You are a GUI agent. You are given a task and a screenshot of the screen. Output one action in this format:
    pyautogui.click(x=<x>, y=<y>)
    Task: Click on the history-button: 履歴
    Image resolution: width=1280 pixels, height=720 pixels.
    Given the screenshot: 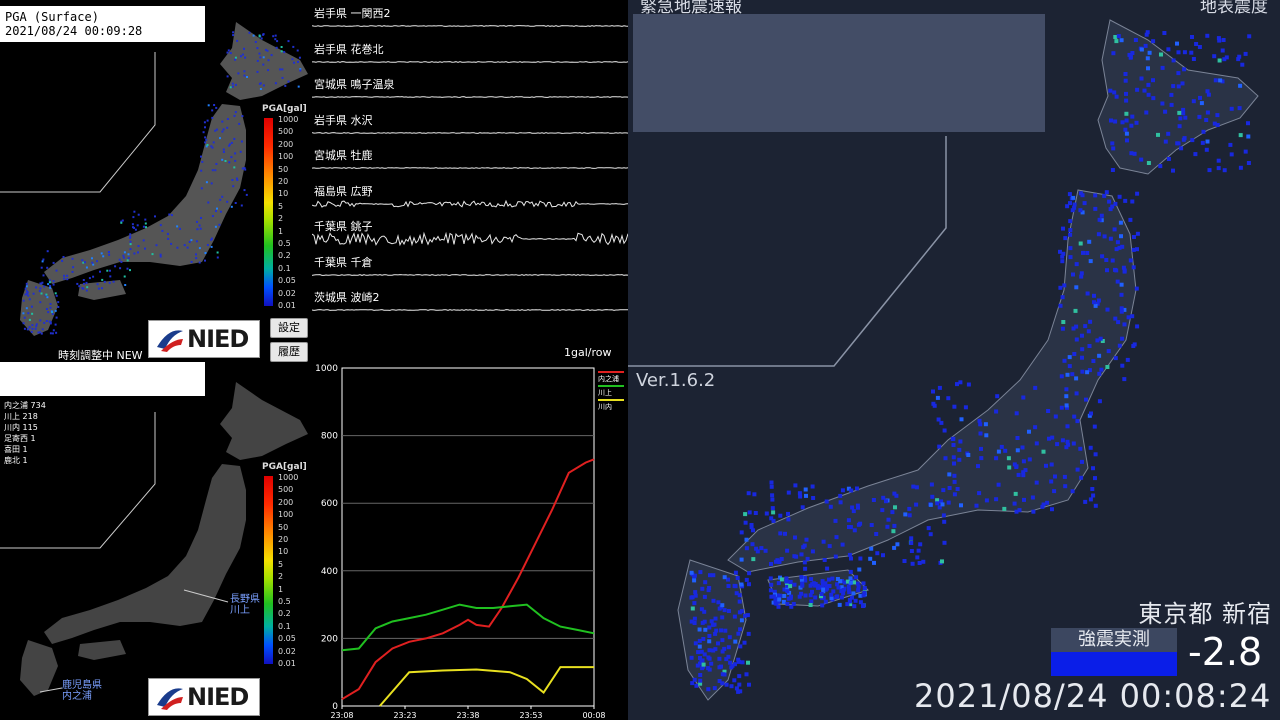 What is the action you would take?
    pyautogui.click(x=289, y=352)
    